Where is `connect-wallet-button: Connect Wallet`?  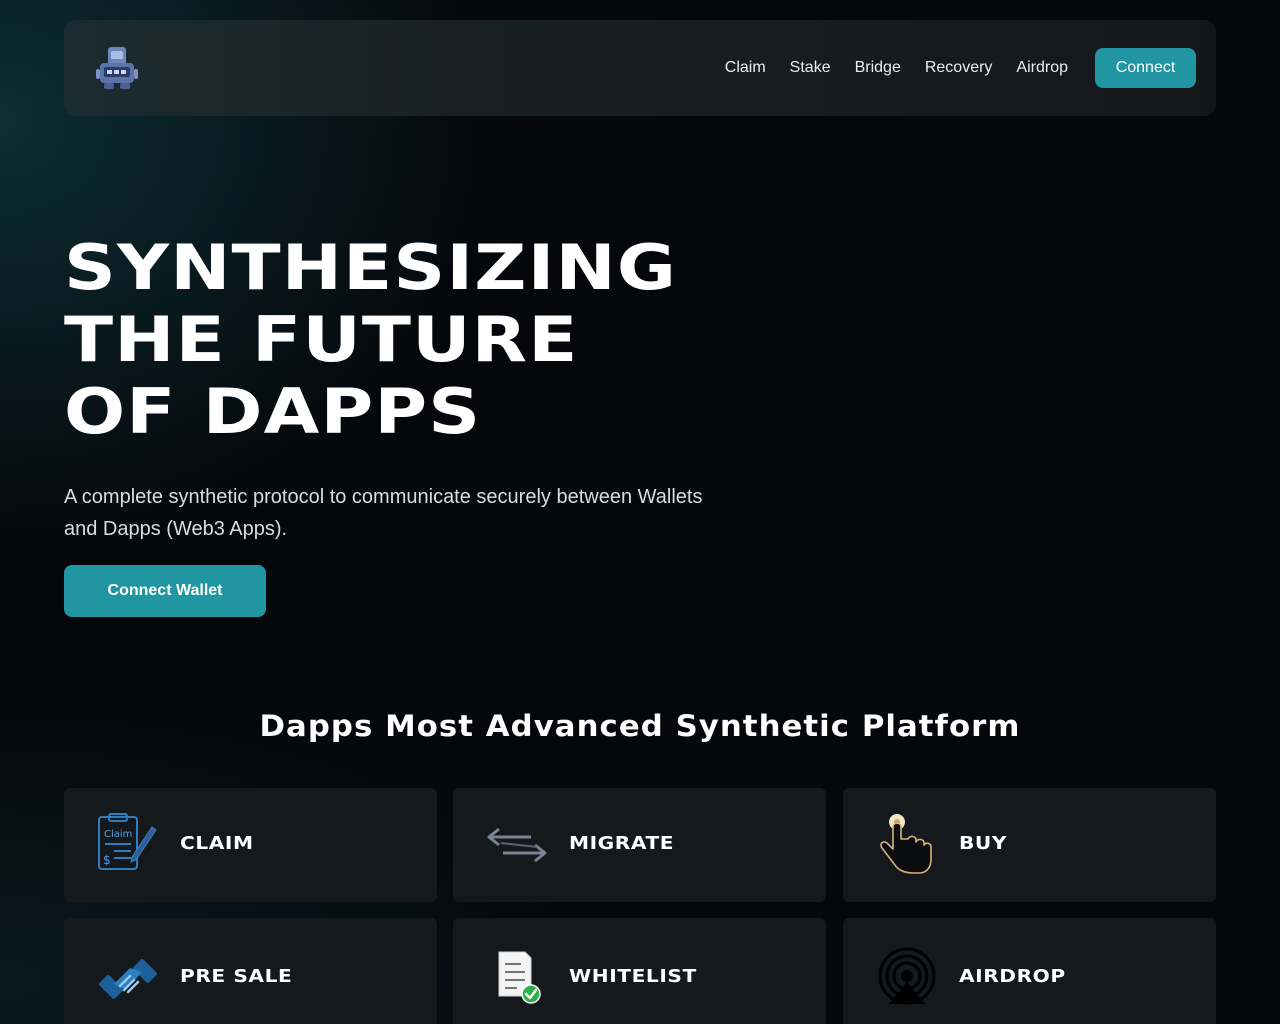
connect-wallet-button: Connect Wallet is located at coordinates (165, 591).